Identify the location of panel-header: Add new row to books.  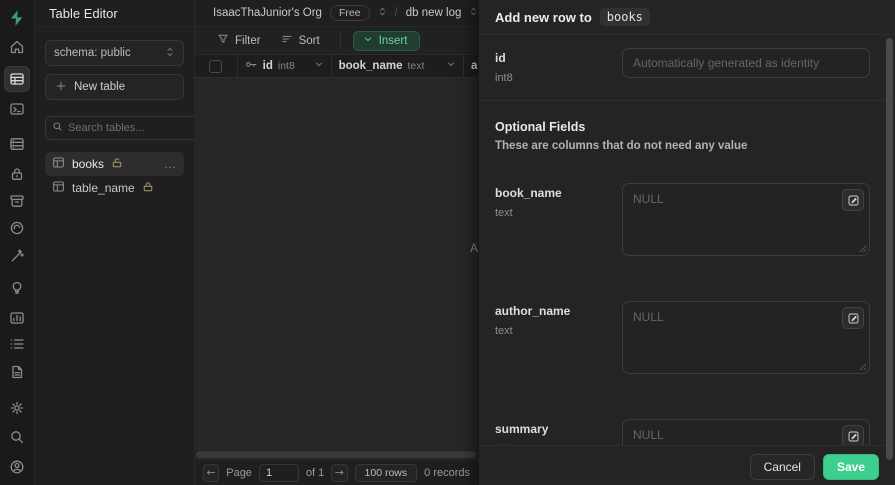
(687, 17).